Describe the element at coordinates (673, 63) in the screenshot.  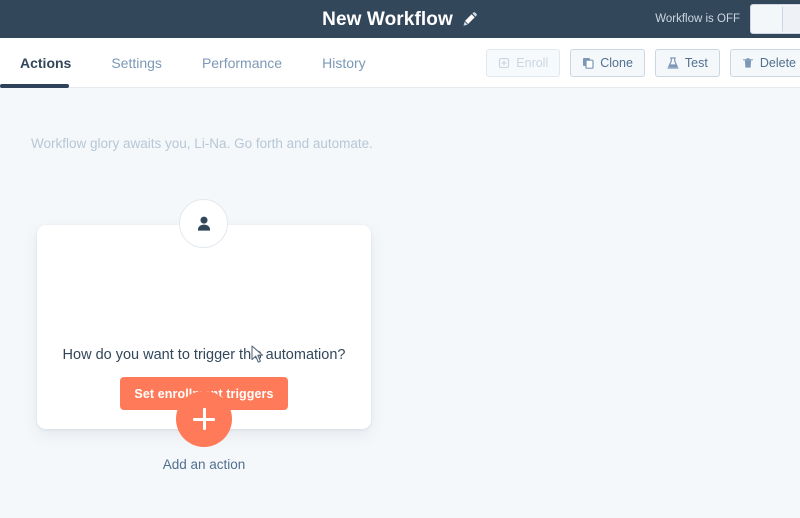
I see `flask-icon` at that location.